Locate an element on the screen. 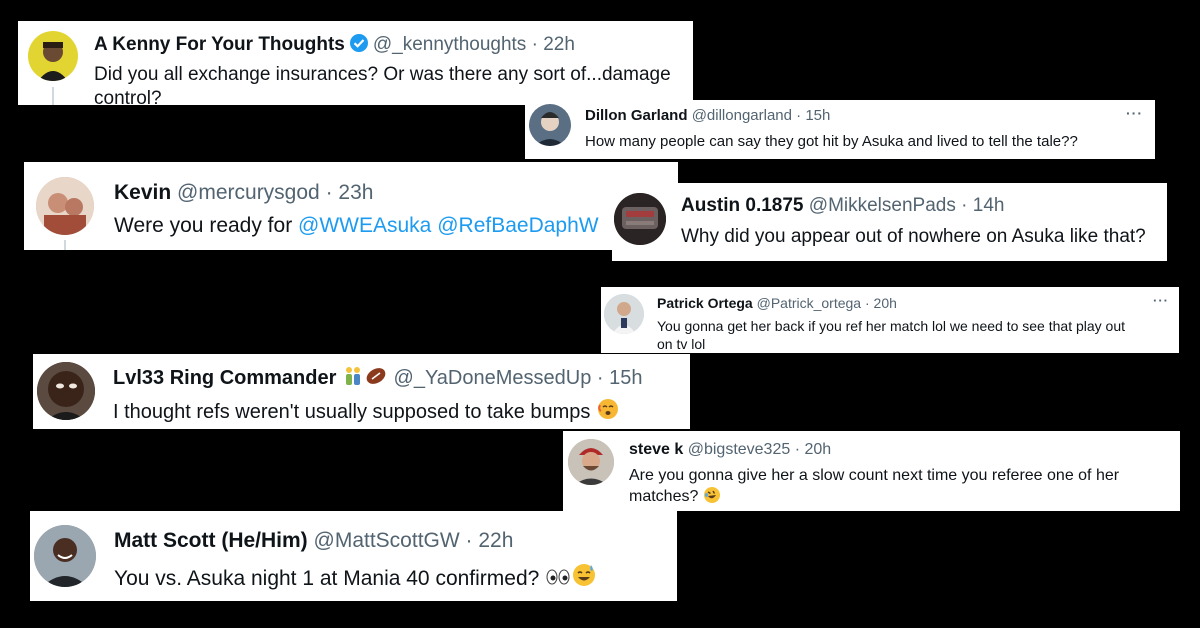  display-name: Kevin is located at coordinates (142, 192).